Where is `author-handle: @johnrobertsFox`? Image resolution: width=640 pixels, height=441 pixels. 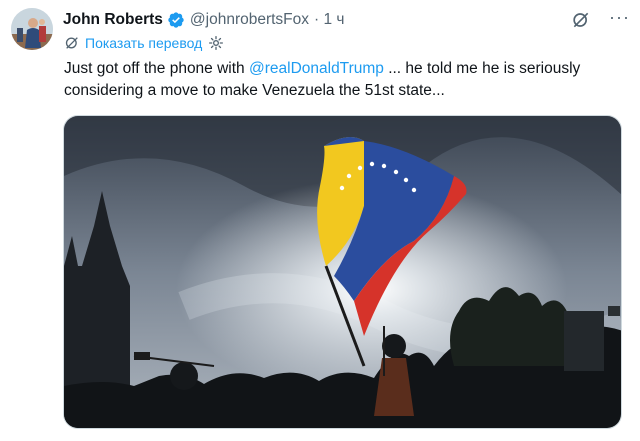
author-handle: @johnrobertsFox is located at coordinates (249, 20).